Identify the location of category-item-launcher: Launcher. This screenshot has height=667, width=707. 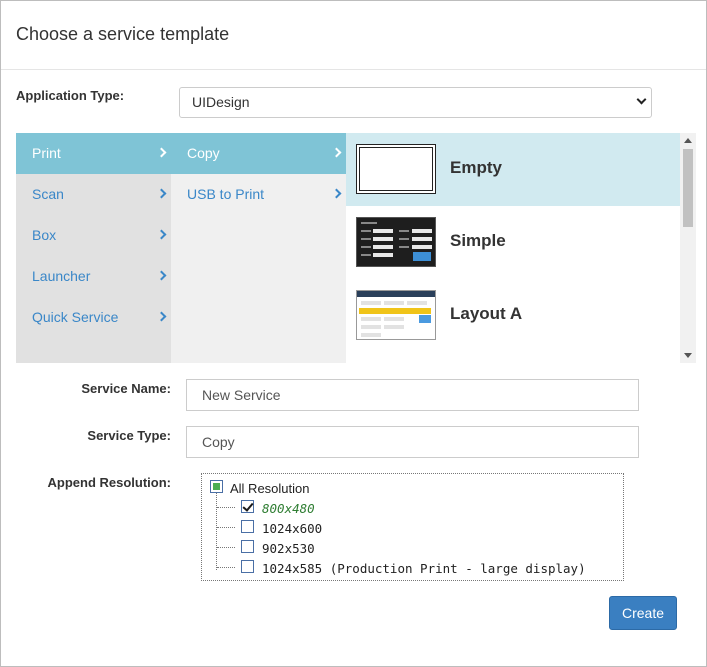
(93, 276).